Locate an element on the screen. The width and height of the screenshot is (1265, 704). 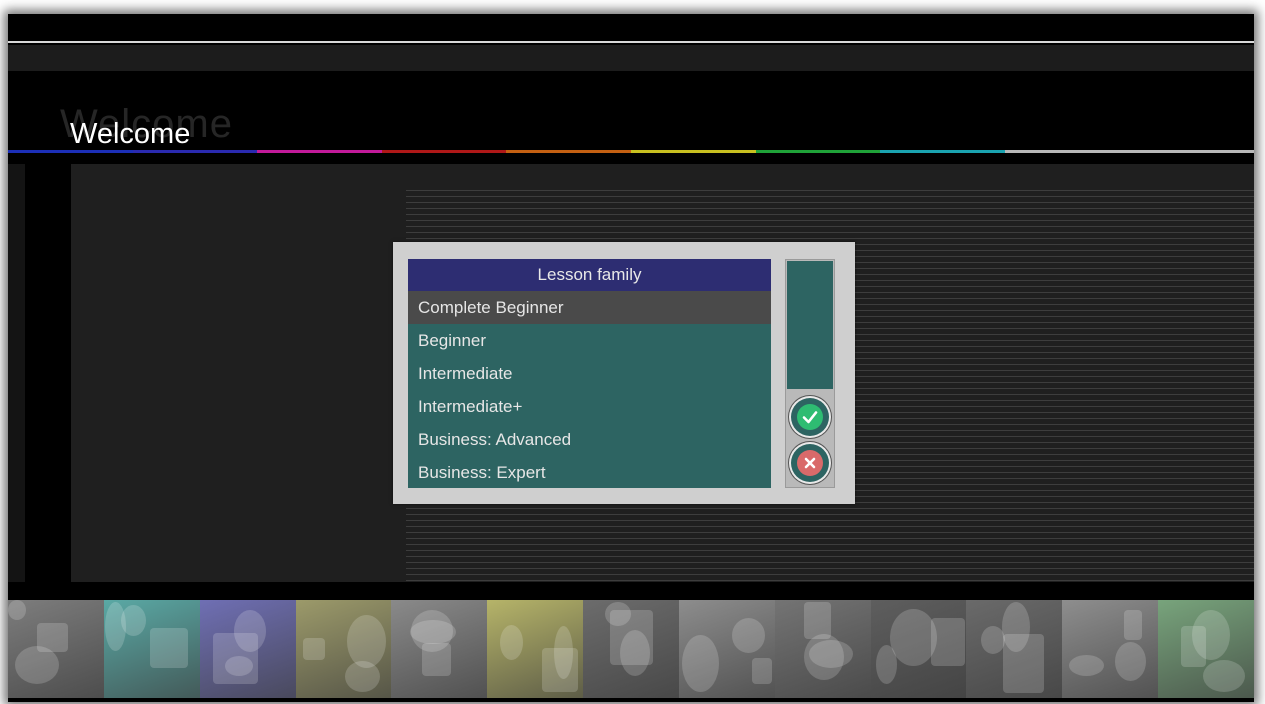
photo-hands-gray is located at coordinates (1110, 649).